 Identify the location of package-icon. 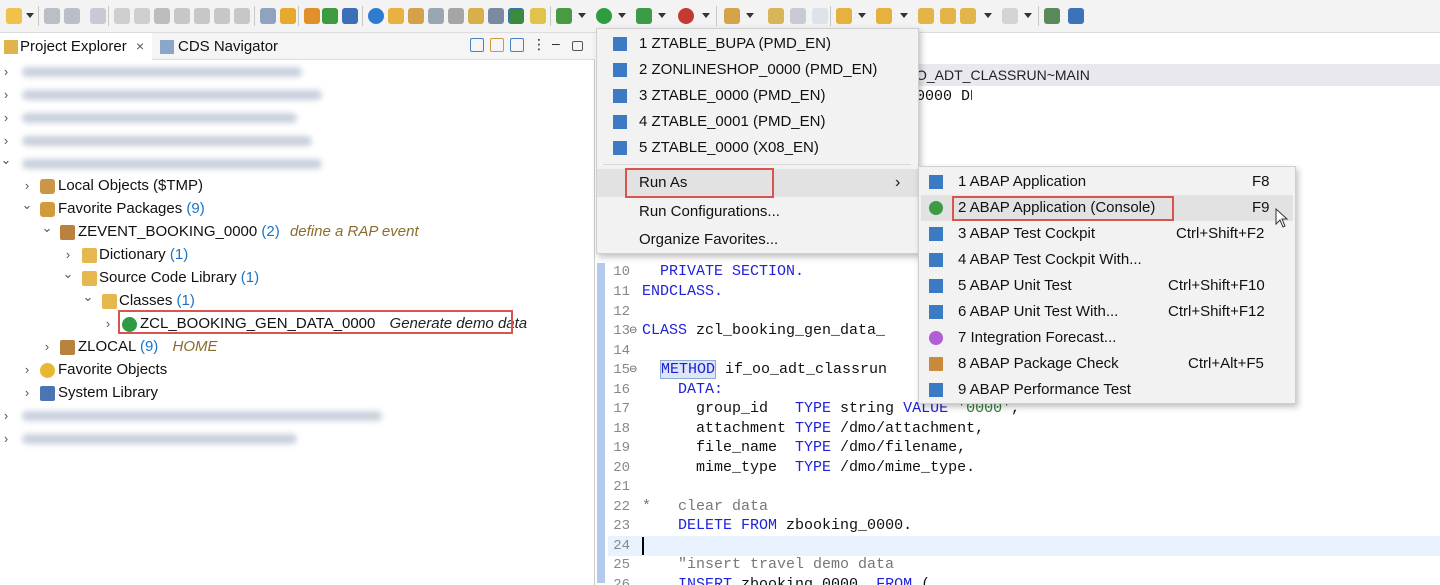
(376, 16).